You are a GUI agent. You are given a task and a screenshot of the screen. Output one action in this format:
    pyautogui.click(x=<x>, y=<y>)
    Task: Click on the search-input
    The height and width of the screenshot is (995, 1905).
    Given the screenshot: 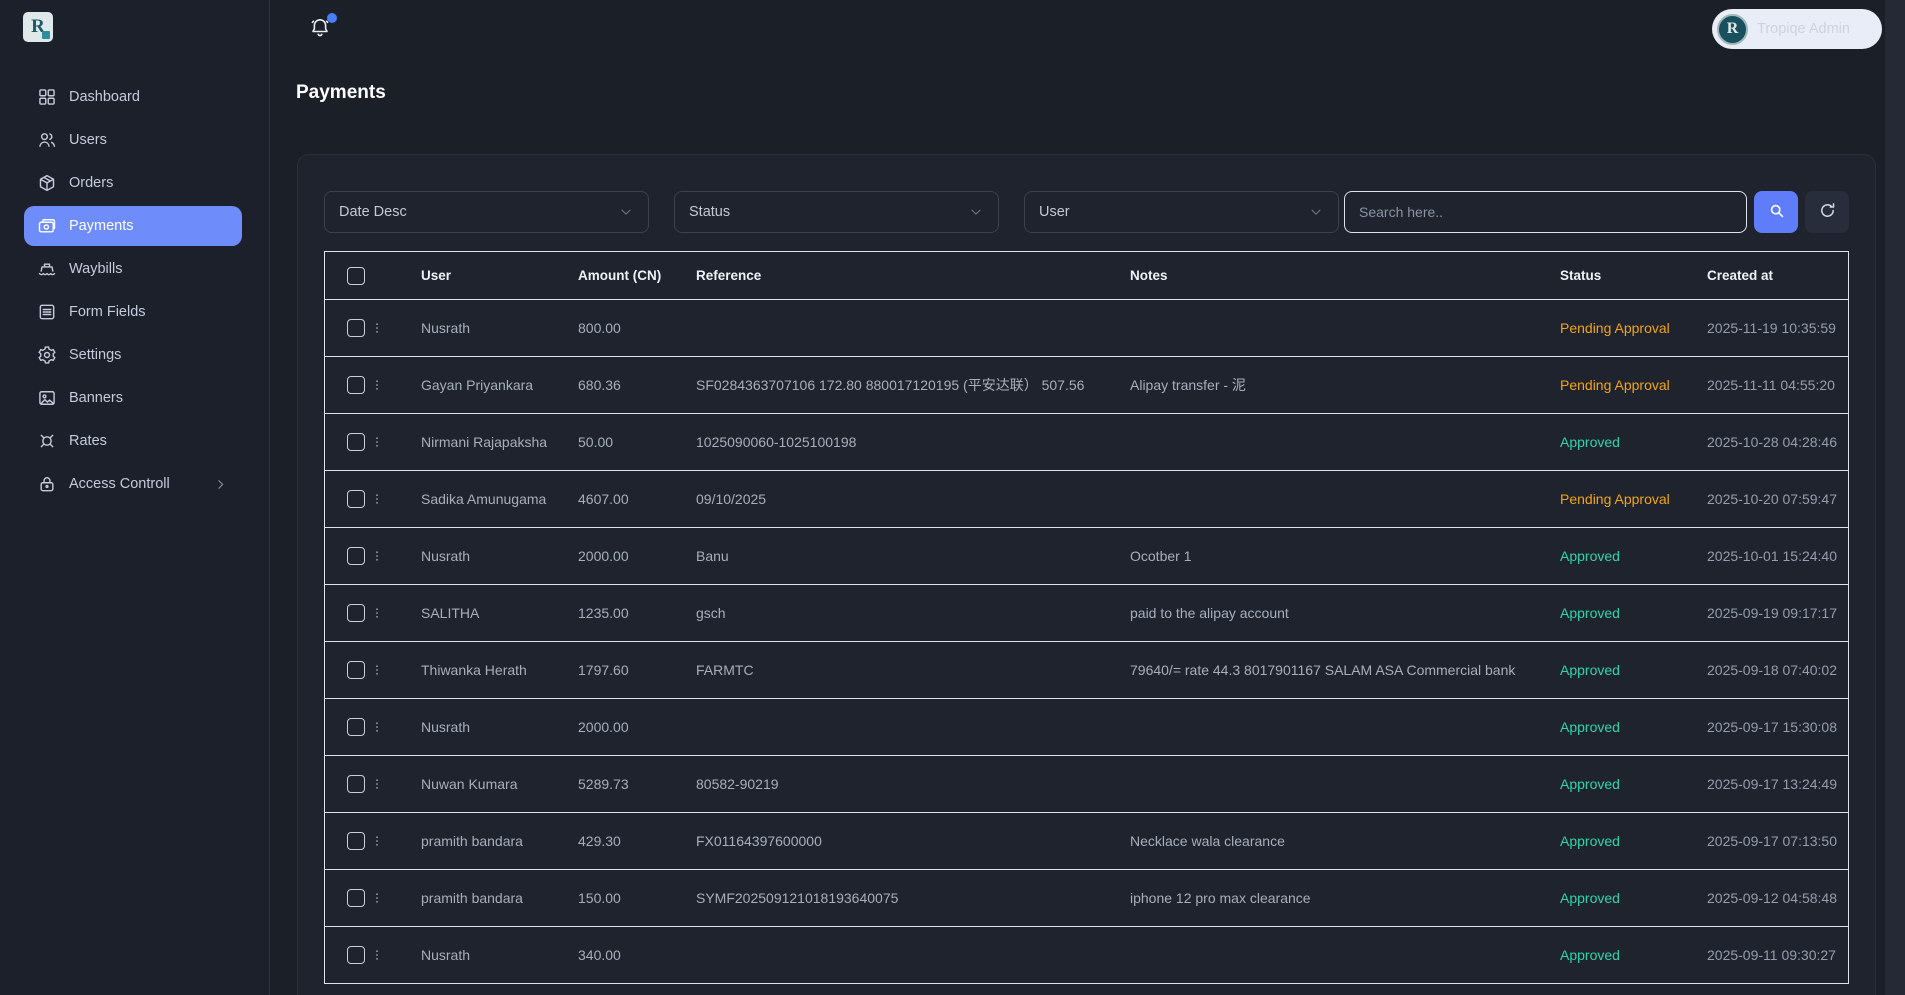 What is the action you would take?
    pyautogui.click(x=1545, y=212)
    